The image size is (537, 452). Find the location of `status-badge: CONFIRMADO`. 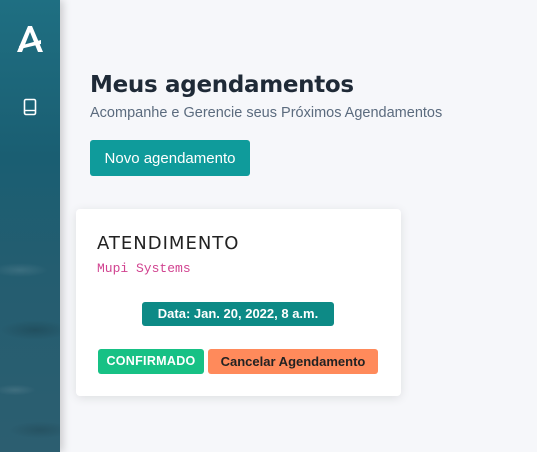

status-badge: CONFIRMADO is located at coordinates (151, 361).